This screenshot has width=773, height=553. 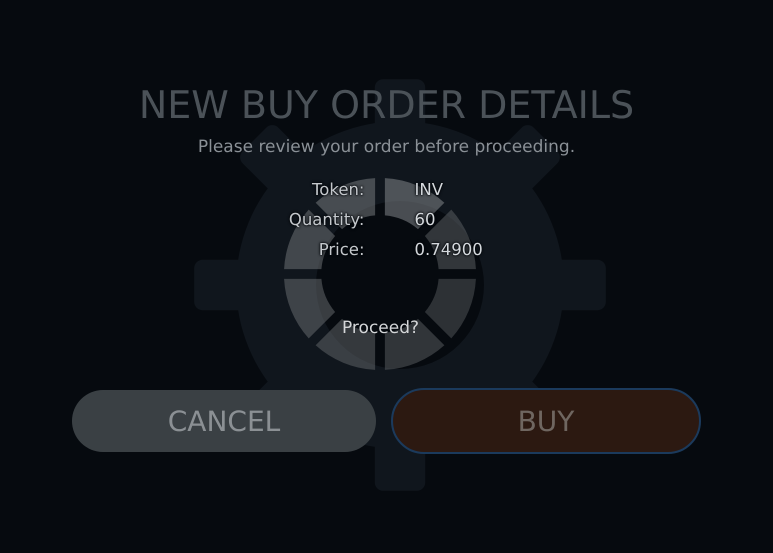 What do you see at coordinates (425, 220) in the screenshot?
I see `detail-value: 60` at bounding box center [425, 220].